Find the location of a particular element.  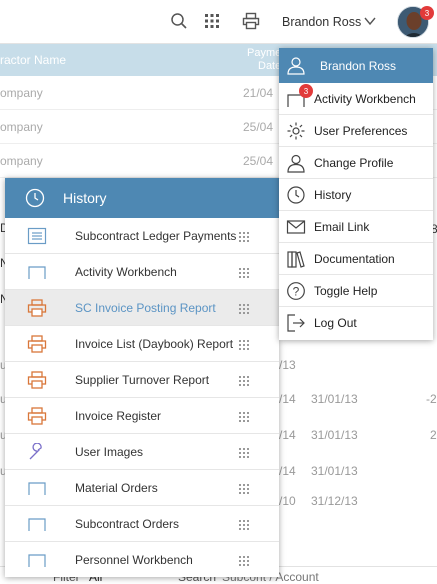

history-item-label: Invoice Register is located at coordinates (118, 416).